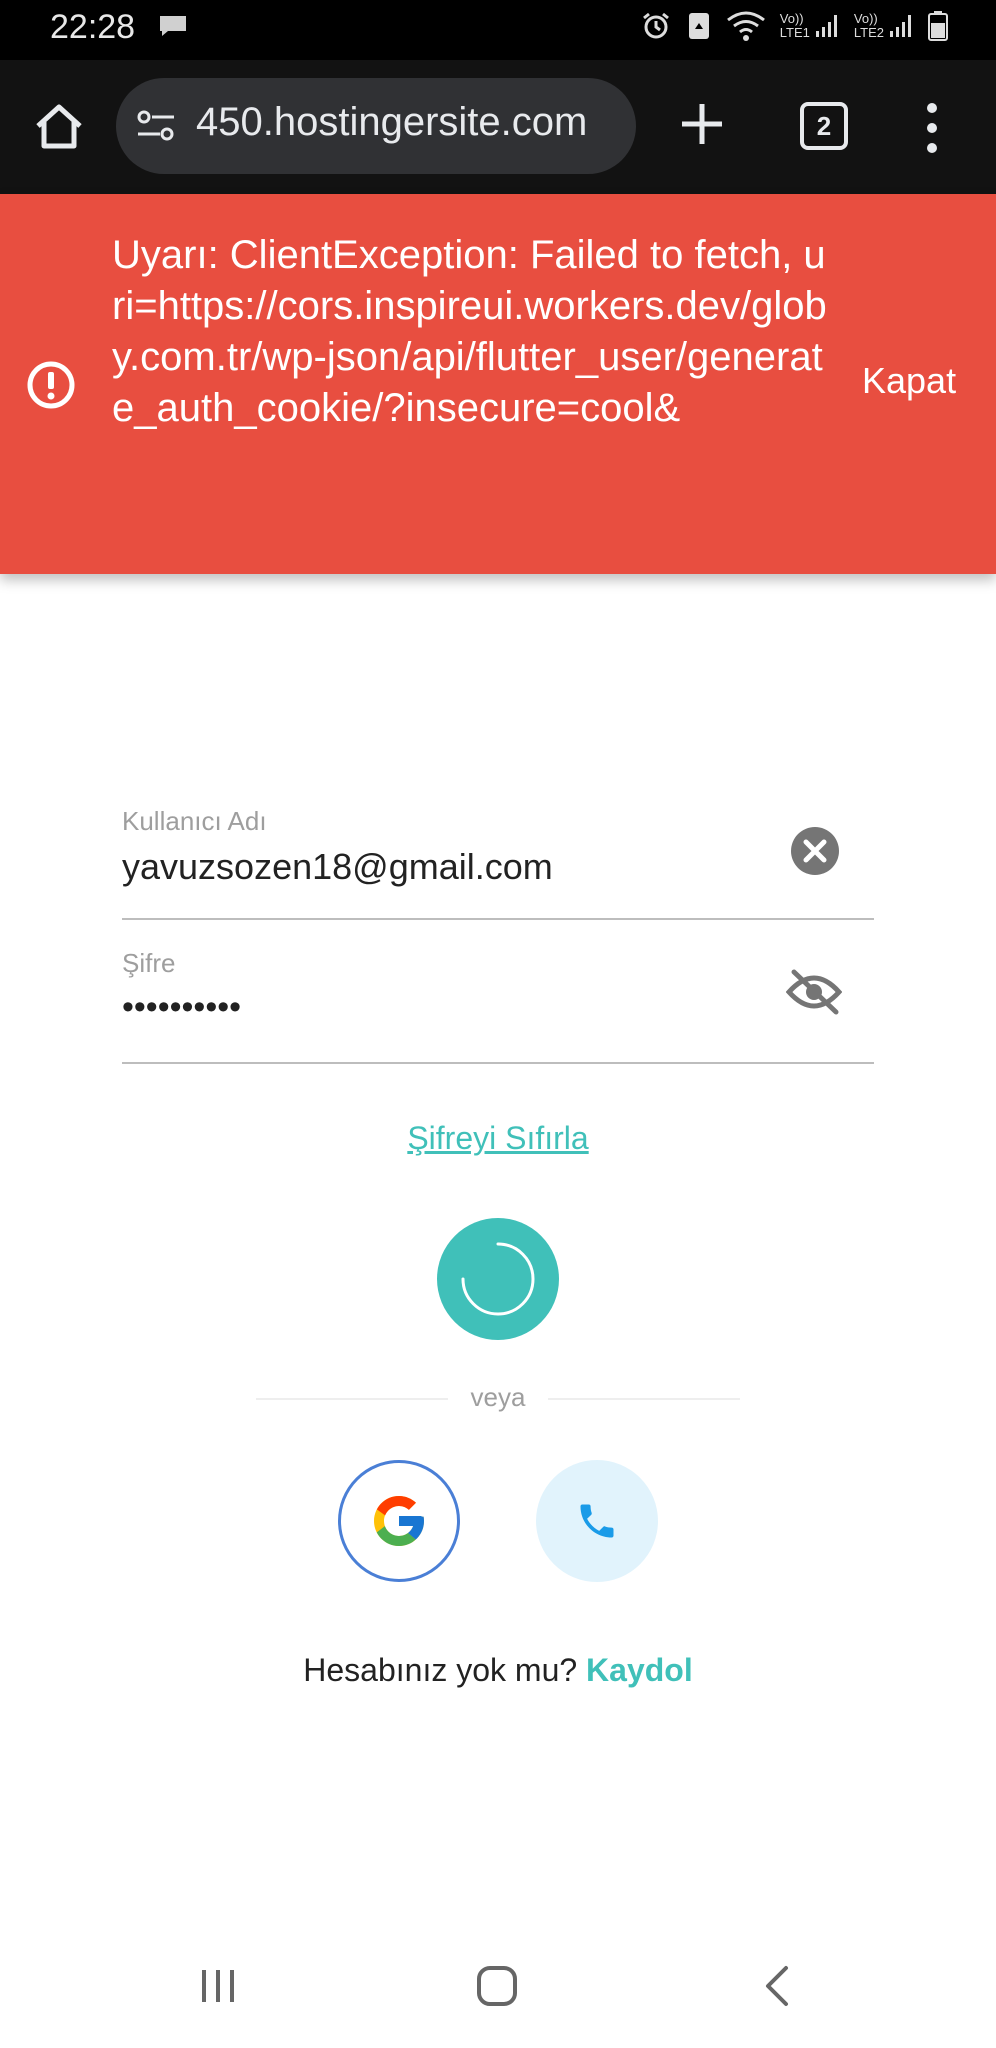  I want to click on password-input: ••••••••••, so click(181, 1007).